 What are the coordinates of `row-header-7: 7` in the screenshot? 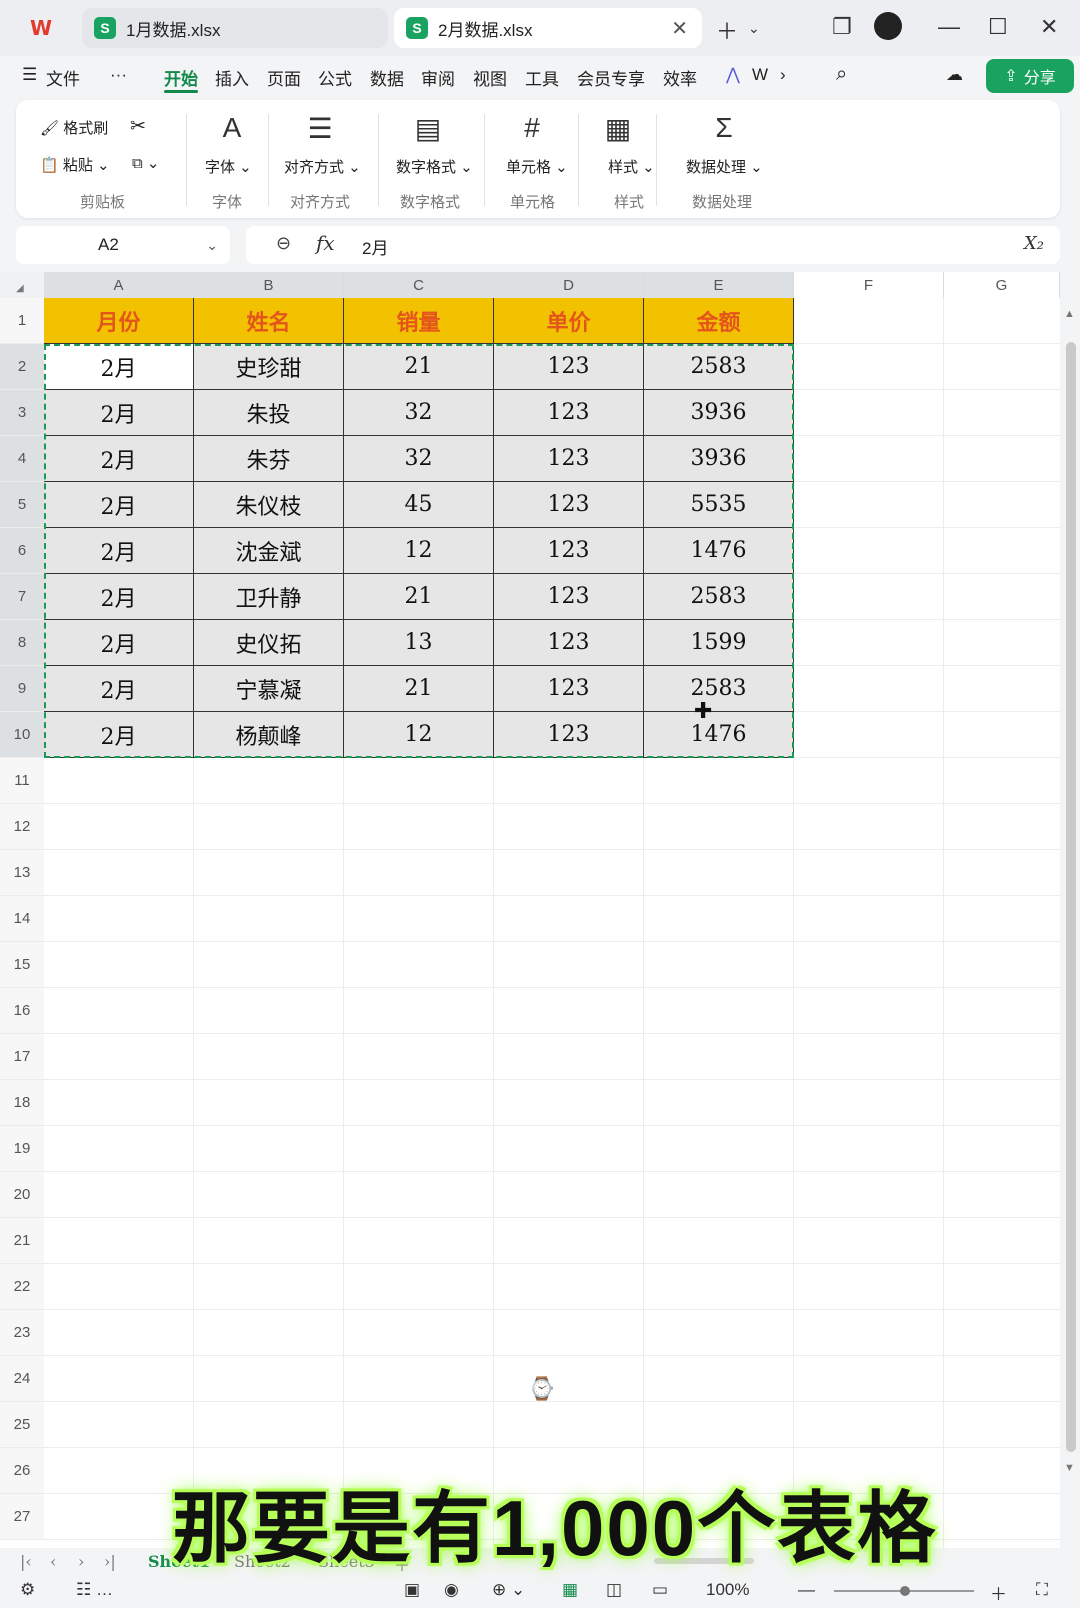 It's located at (22, 597).